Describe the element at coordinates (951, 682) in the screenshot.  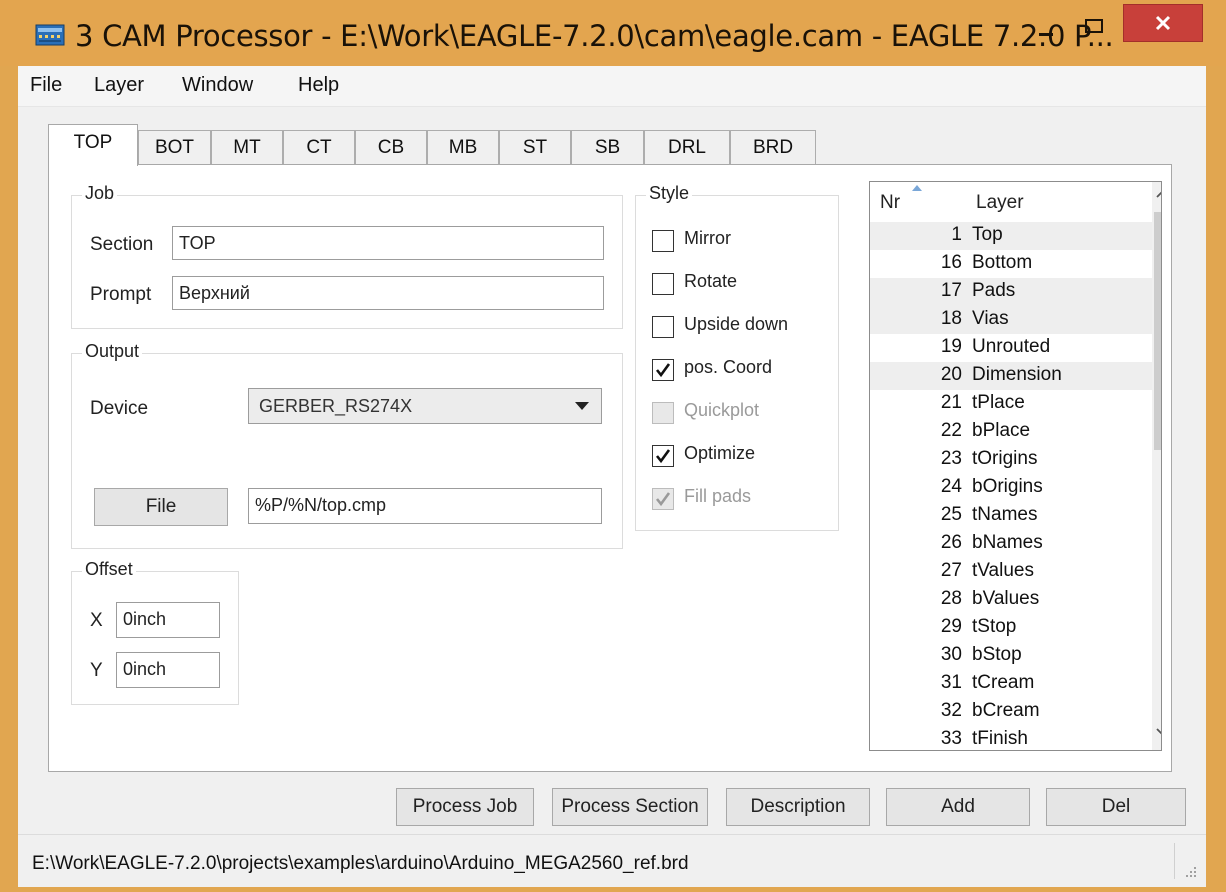
I see `layer-number: 31` at that location.